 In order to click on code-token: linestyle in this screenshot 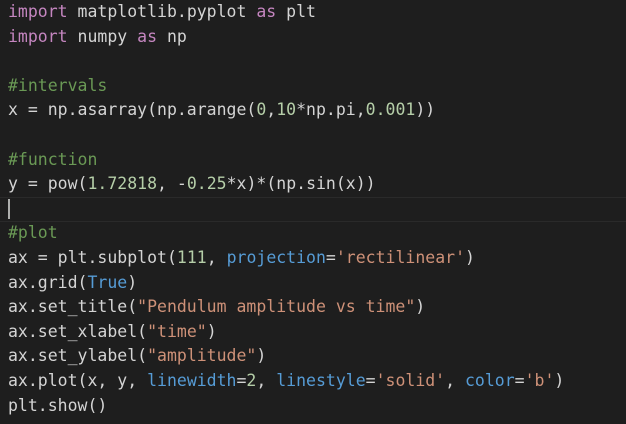, I will do `click(321, 380)`.